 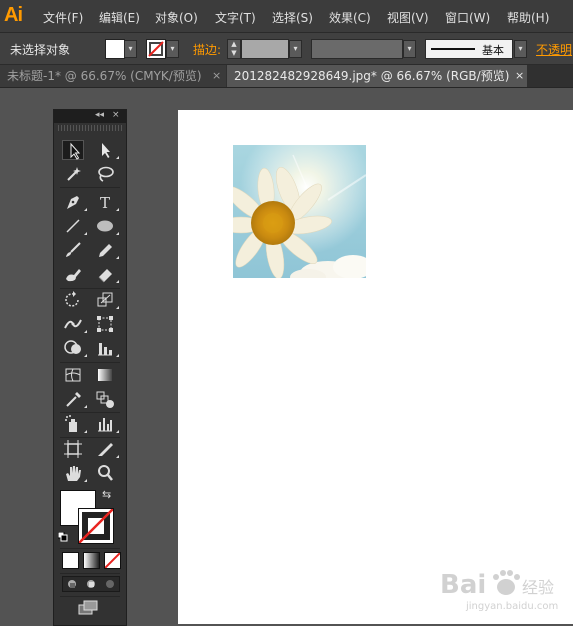 I want to click on gradient-mode-button, so click(x=91, y=560).